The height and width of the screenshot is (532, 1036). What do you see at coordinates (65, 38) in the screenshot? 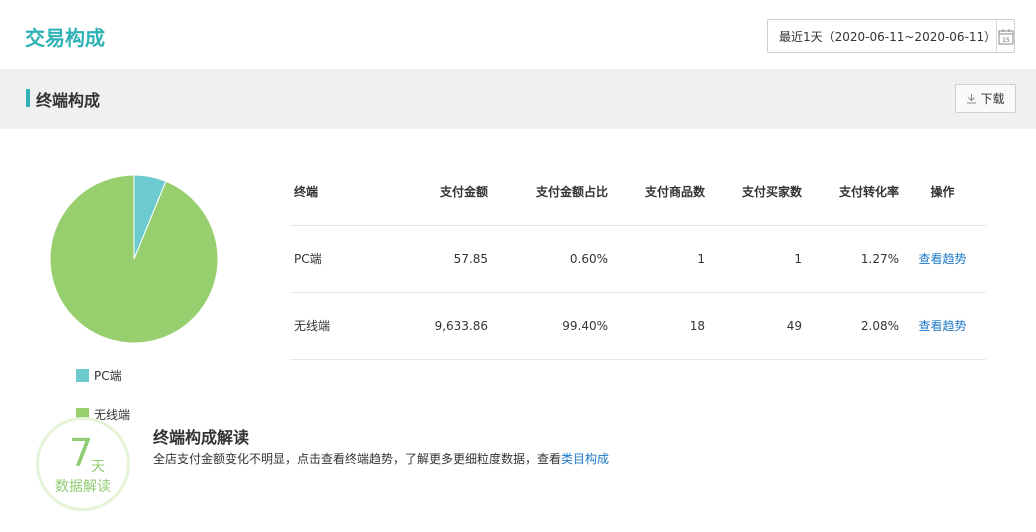
I see `page-title: 交易构成` at bounding box center [65, 38].